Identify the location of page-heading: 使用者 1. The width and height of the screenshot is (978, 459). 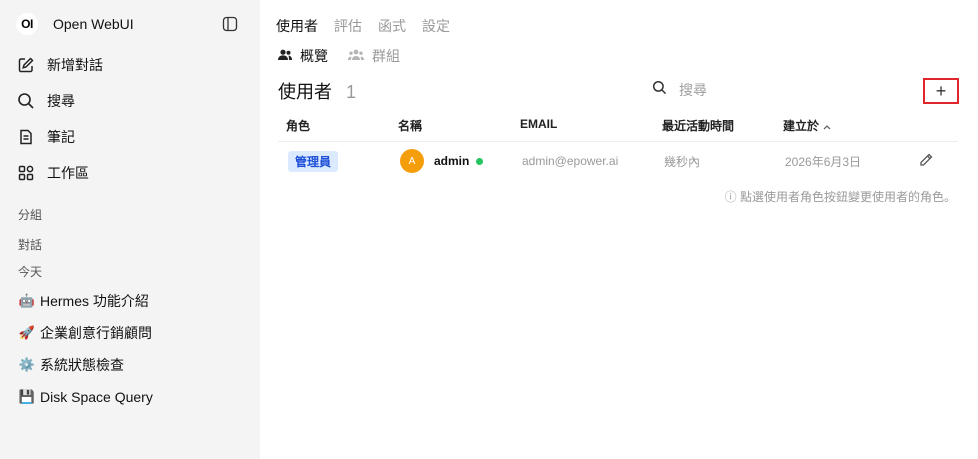
(317, 91).